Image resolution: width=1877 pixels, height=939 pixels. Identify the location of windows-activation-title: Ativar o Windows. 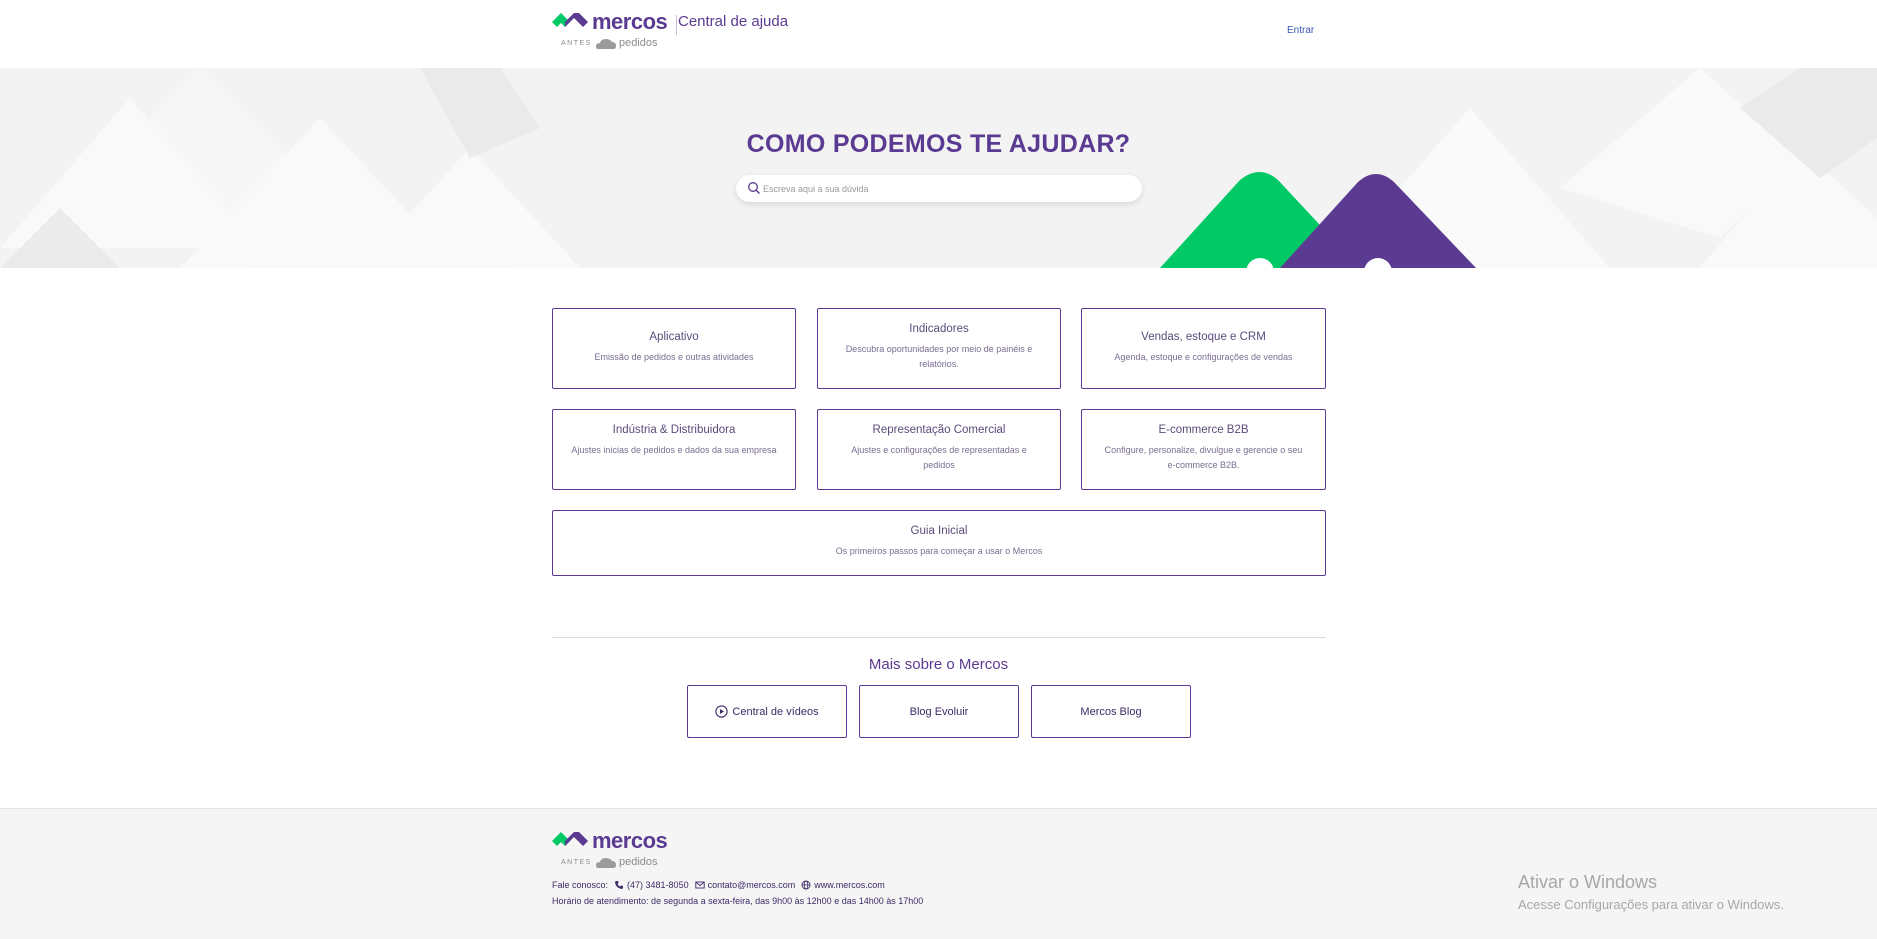
(1588, 882).